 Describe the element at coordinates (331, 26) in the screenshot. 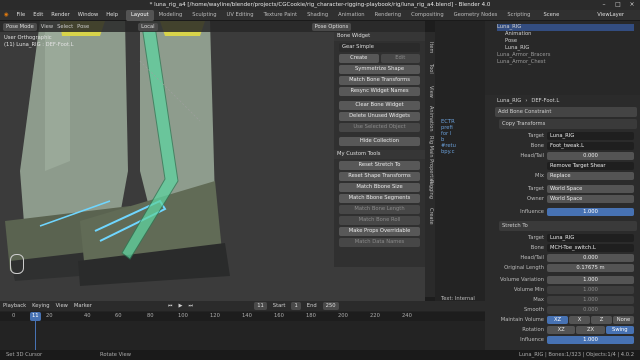

I see `pose-options-dropdown: Pose Options` at that location.